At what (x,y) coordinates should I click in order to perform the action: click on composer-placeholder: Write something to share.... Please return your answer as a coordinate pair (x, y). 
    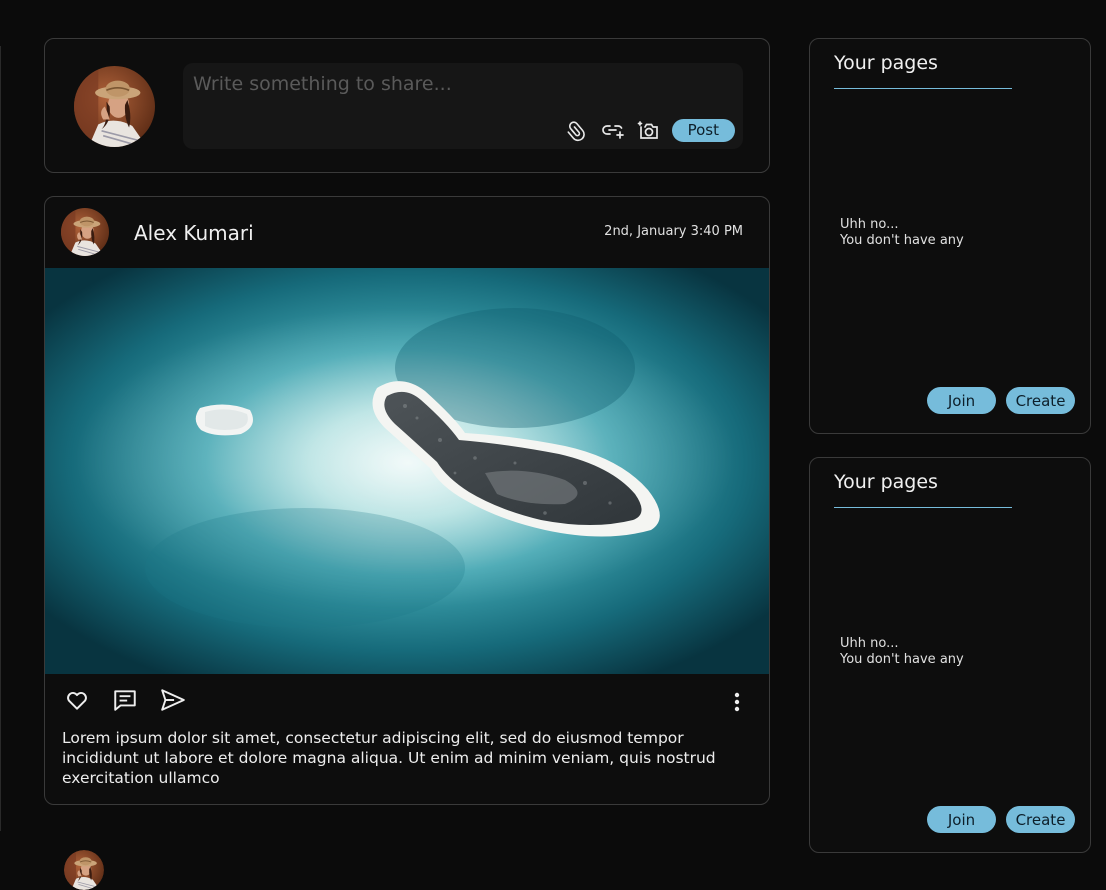
    Looking at the image, I should click on (322, 84).